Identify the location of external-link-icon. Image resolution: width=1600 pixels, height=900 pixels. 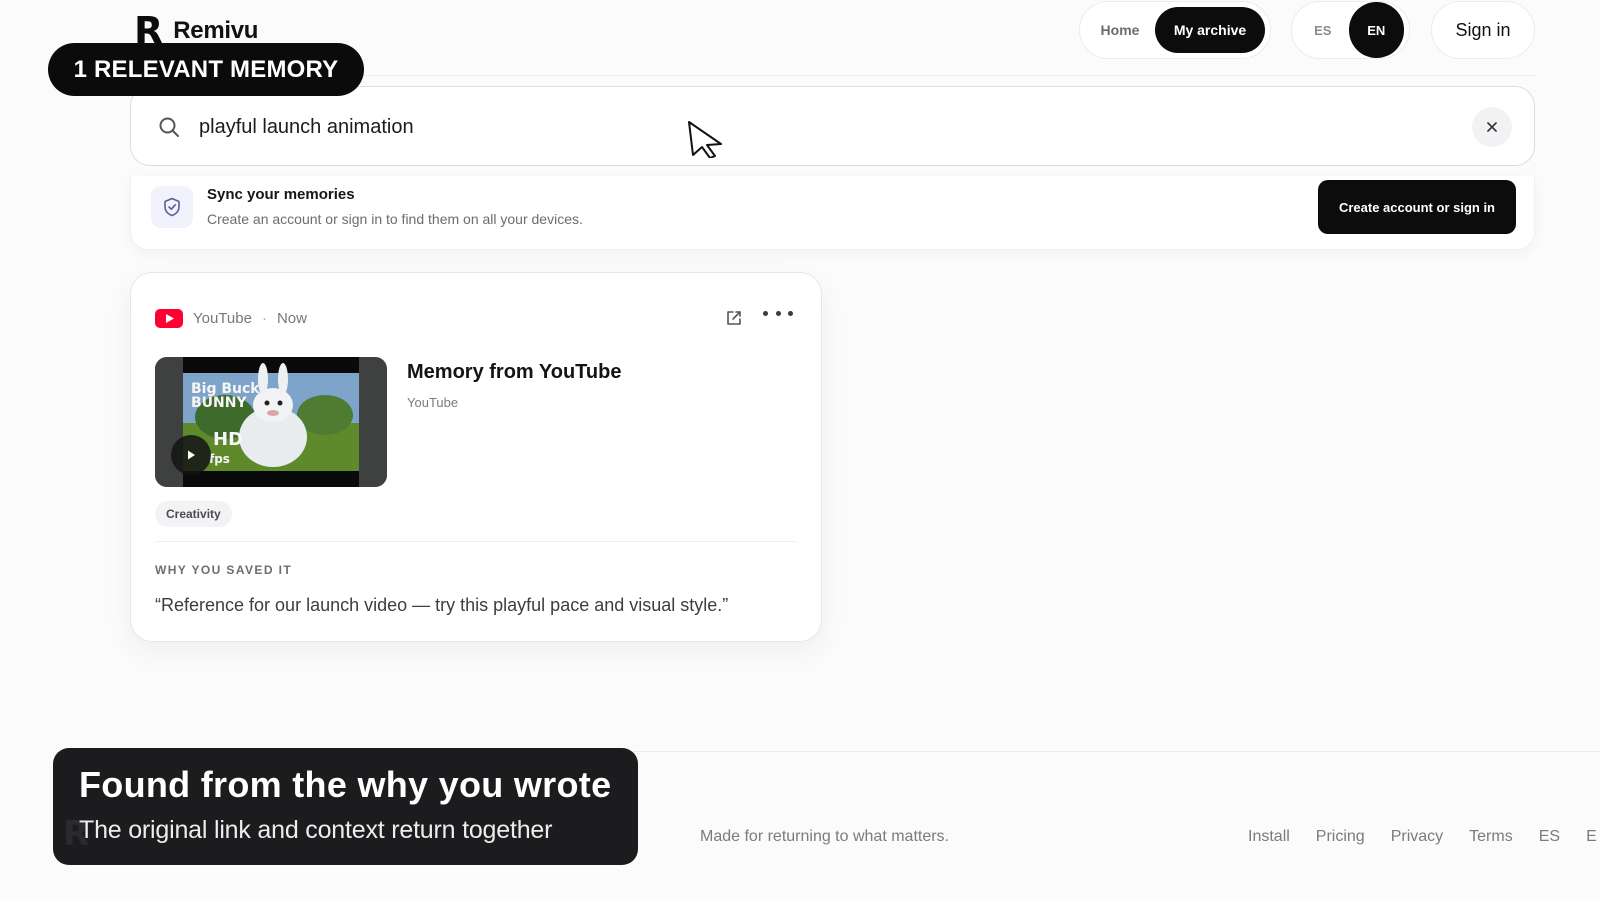
(734, 318).